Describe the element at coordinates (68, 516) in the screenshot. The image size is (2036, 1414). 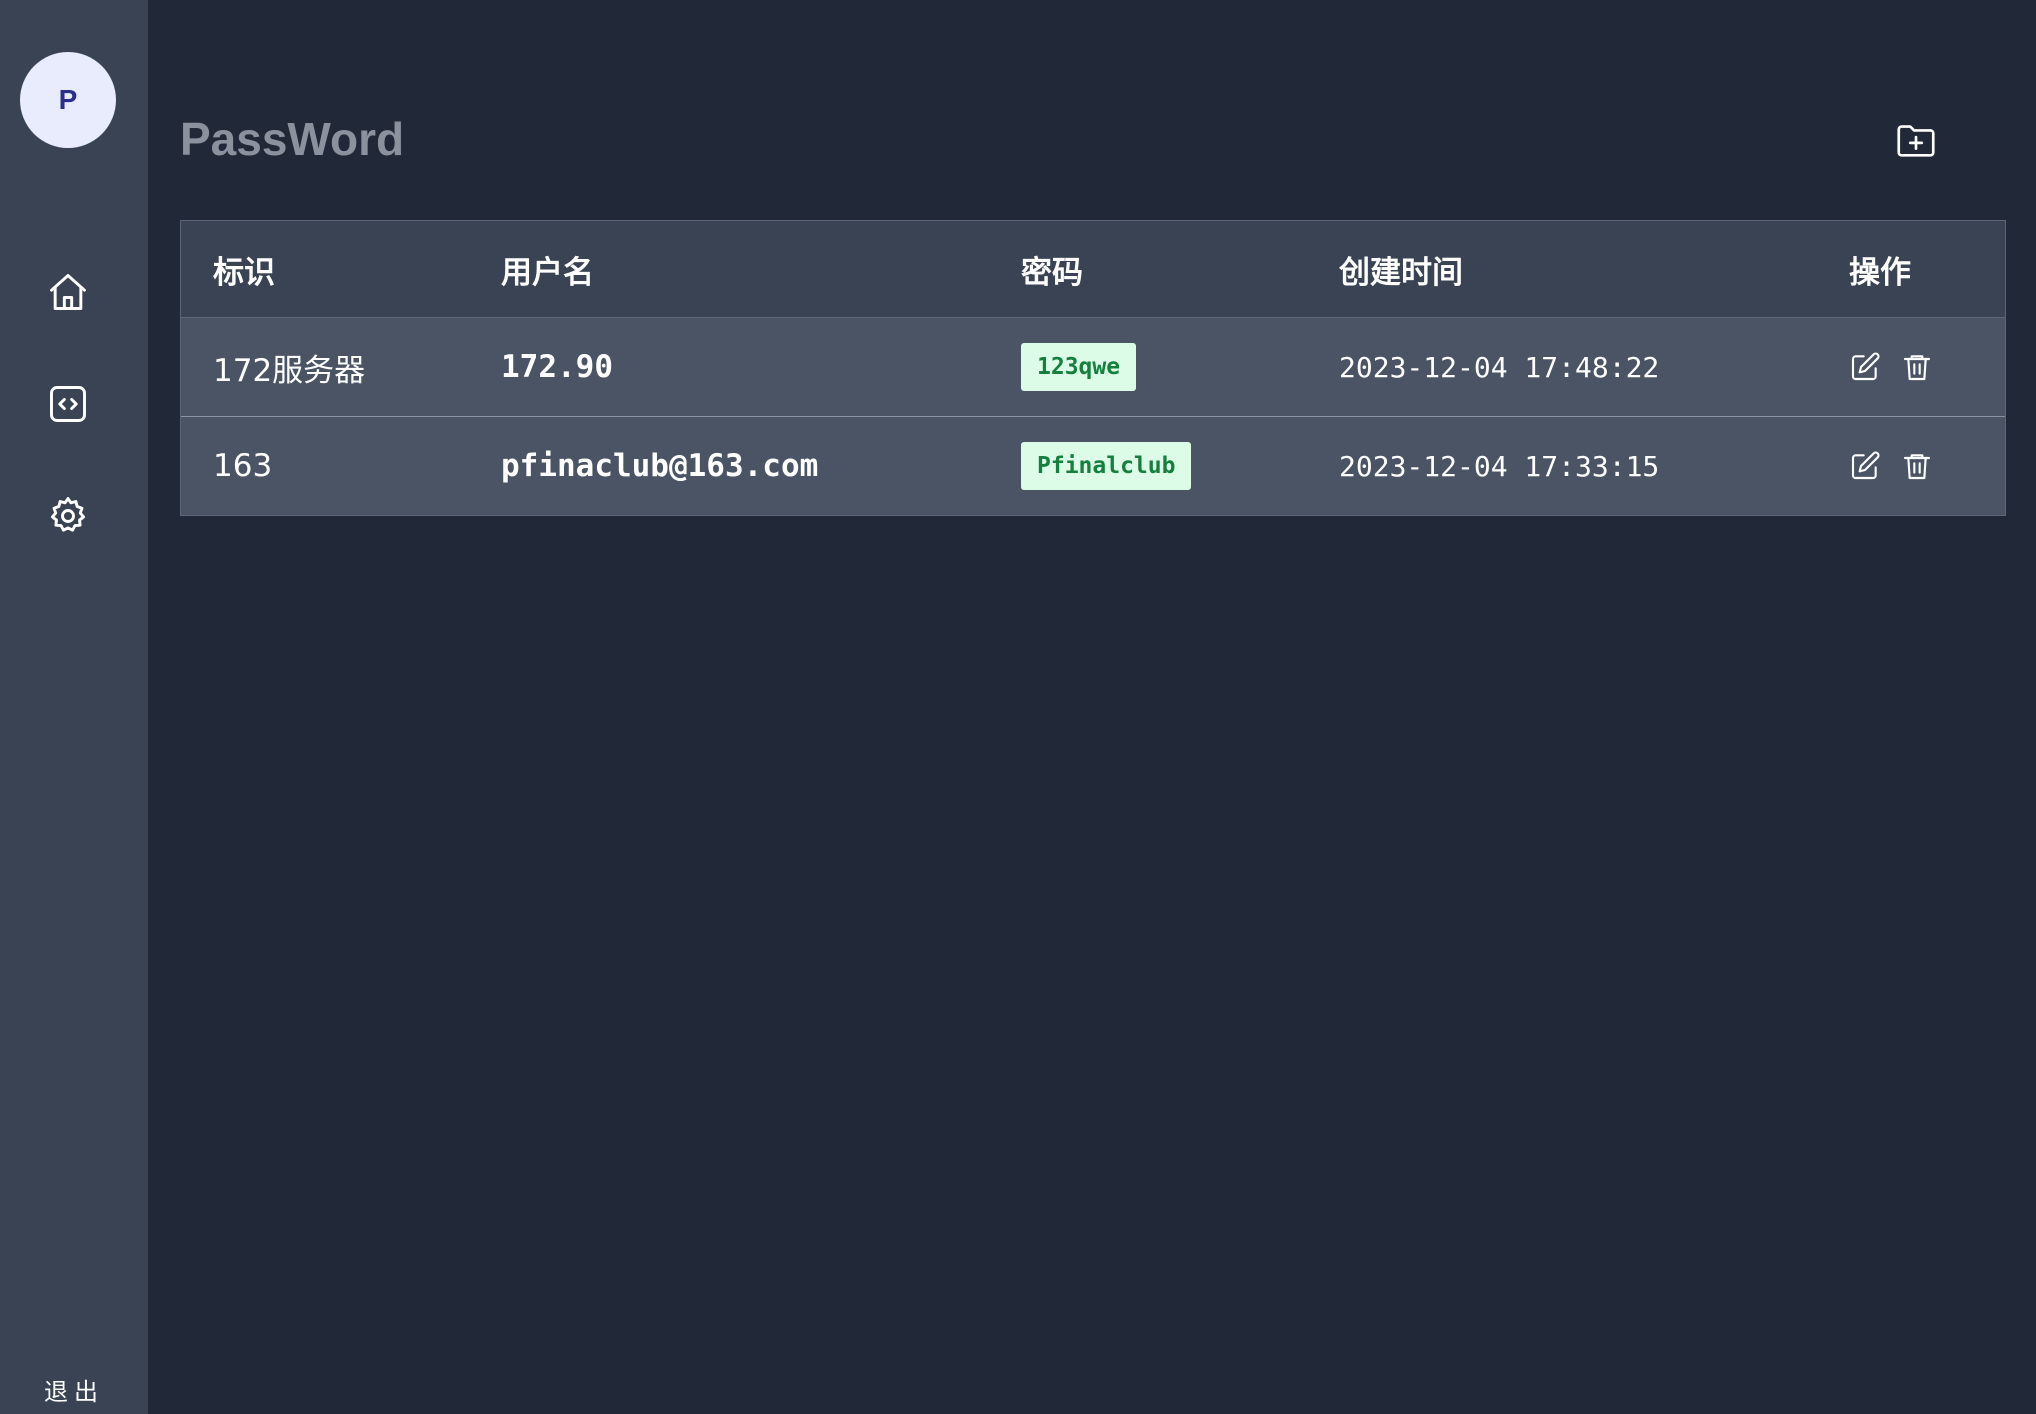
I see `gear-icon` at that location.